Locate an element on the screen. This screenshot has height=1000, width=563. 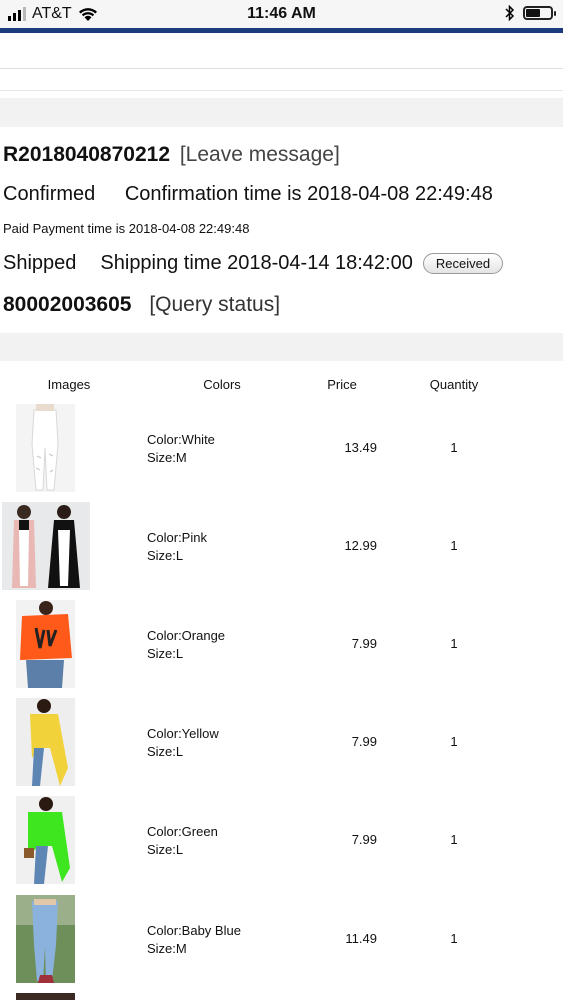
item-attributes: Color:Yellow Size:L is located at coordinates (183, 743).